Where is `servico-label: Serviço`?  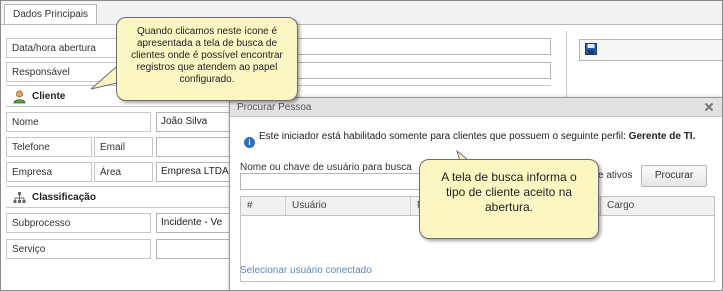 servico-label: Serviço is located at coordinates (78, 249).